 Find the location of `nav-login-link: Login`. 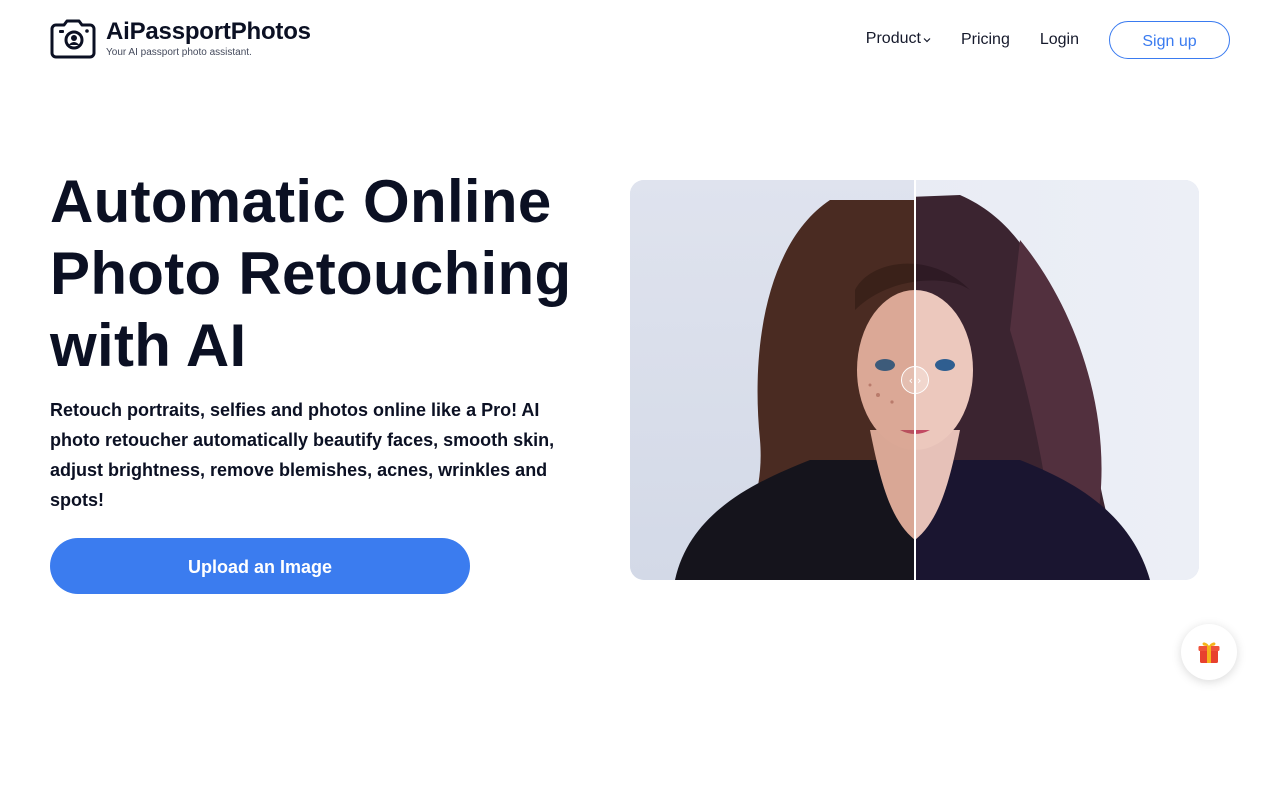

nav-login-link: Login is located at coordinates (1059, 40).